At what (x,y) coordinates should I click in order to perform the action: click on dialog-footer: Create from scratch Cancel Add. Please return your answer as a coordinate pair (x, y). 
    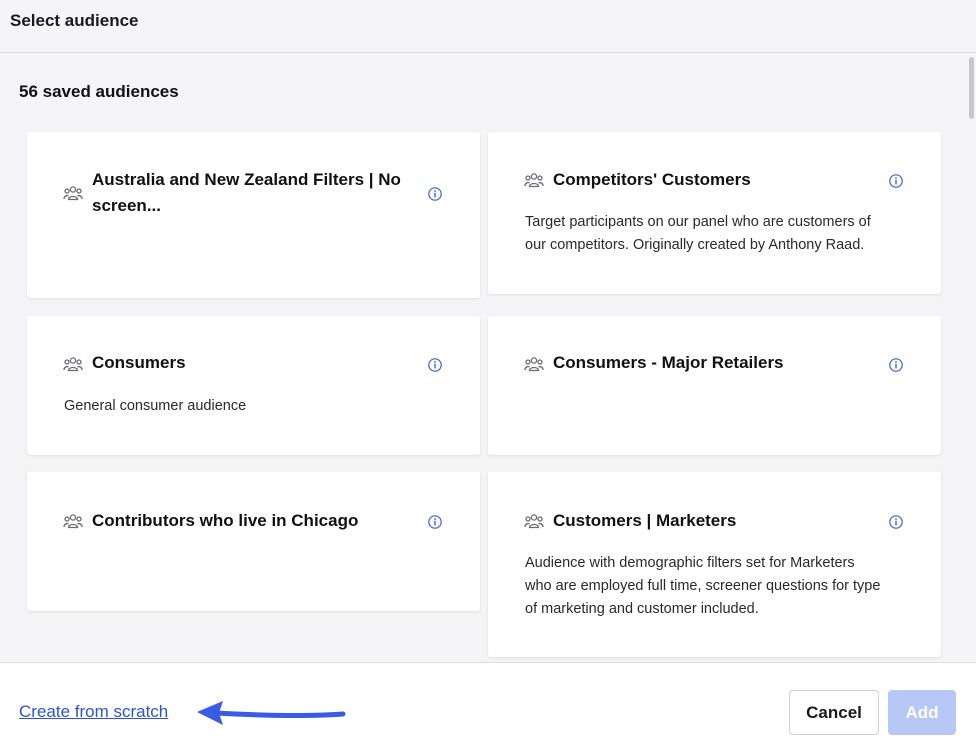
    Looking at the image, I should click on (488, 706).